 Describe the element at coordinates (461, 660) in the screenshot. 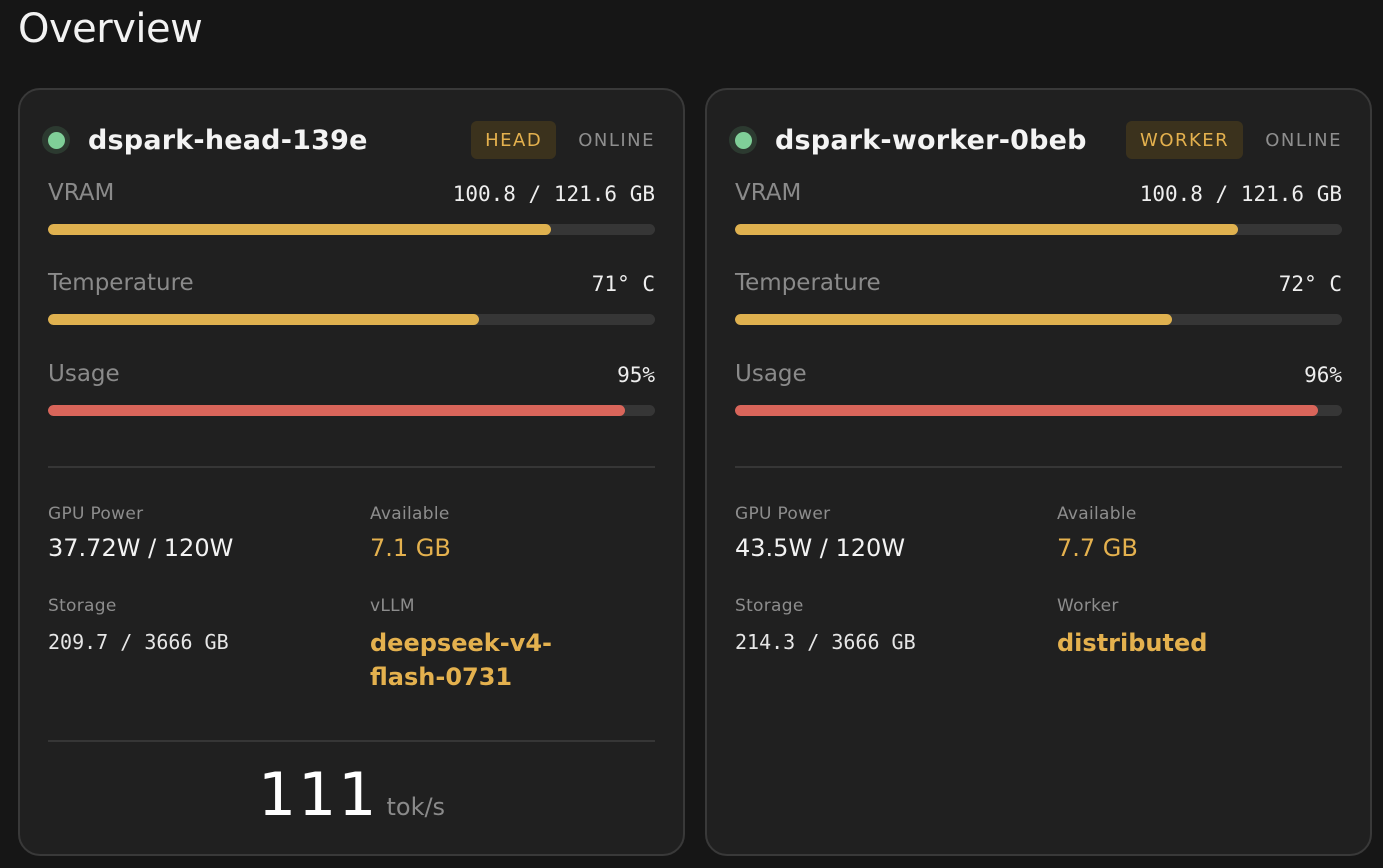

I see `stat-value: deepseek-v4-flash-0731` at that location.